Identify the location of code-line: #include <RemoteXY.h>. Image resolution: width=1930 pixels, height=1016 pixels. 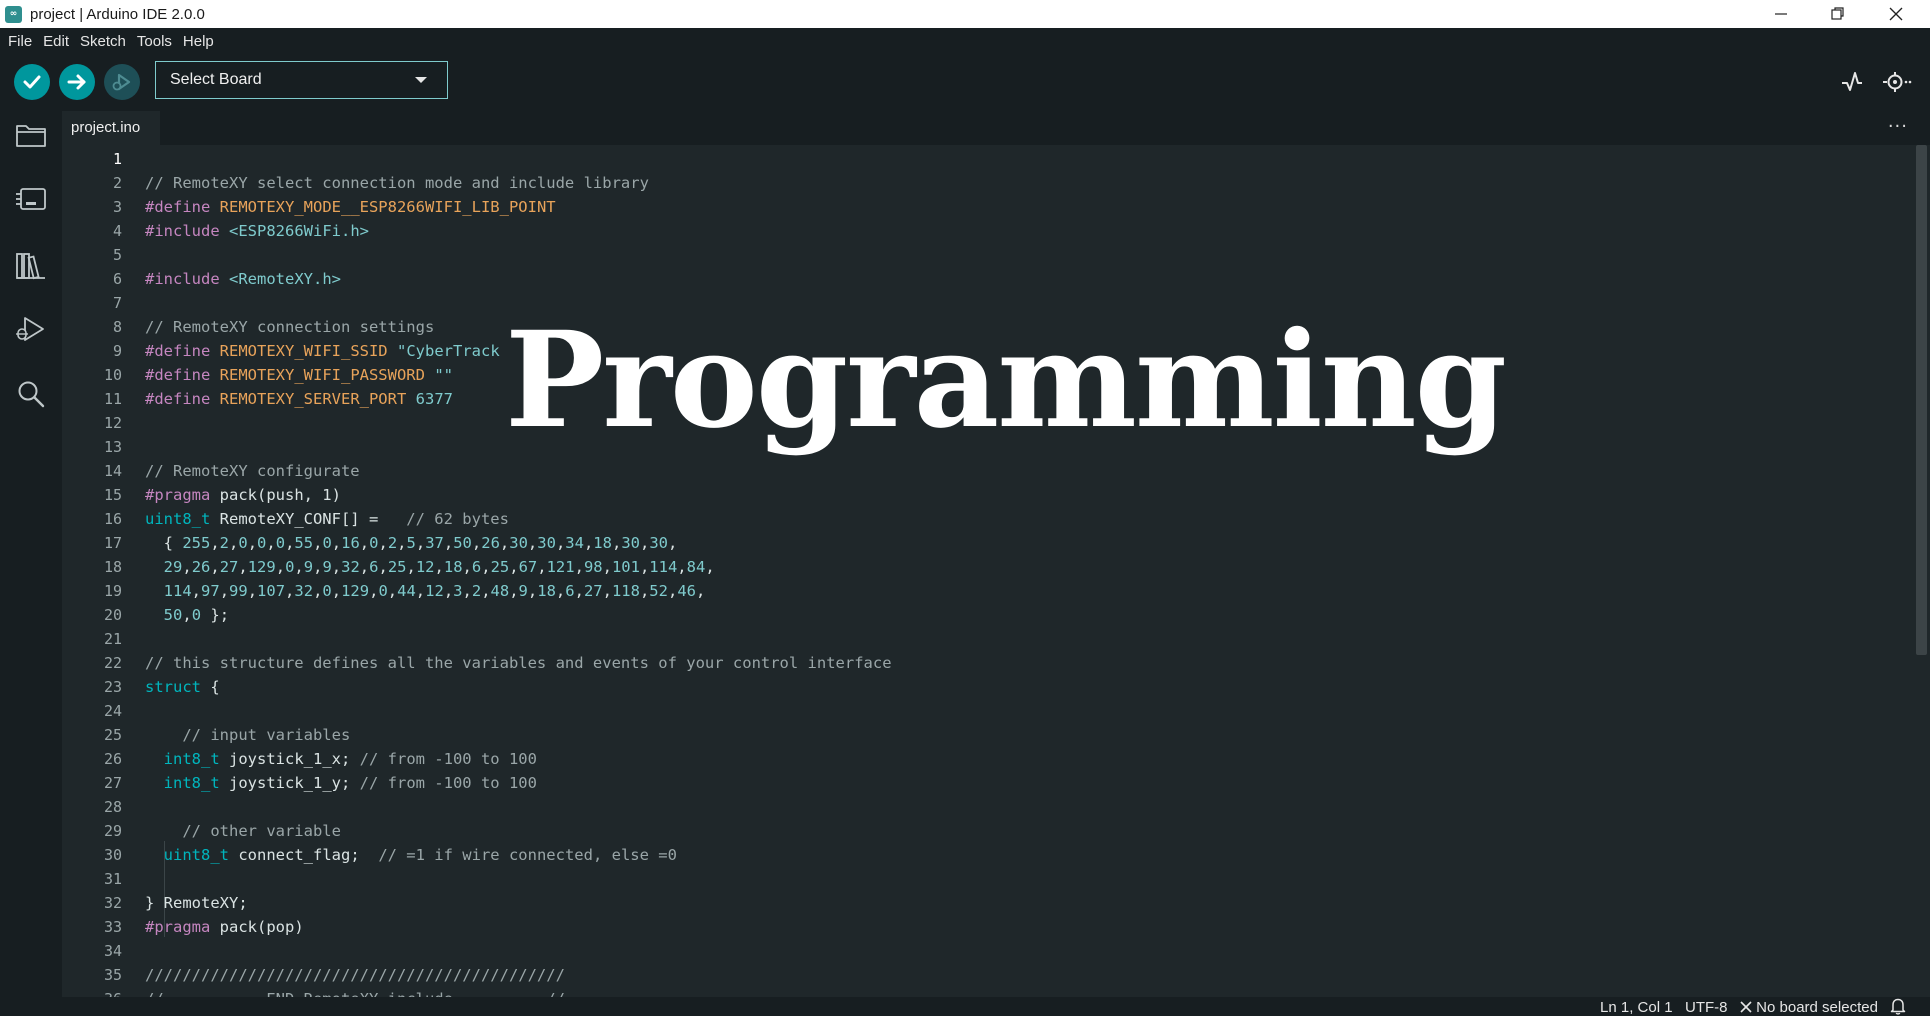
(243, 279).